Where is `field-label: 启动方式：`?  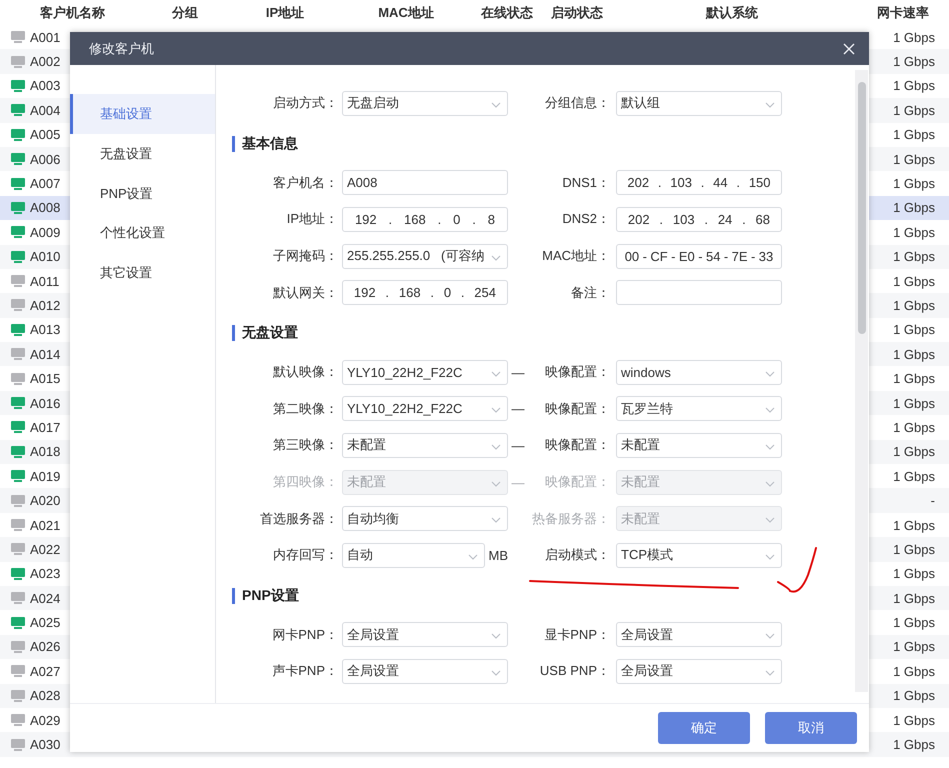
field-label: 启动方式： is located at coordinates (305, 103).